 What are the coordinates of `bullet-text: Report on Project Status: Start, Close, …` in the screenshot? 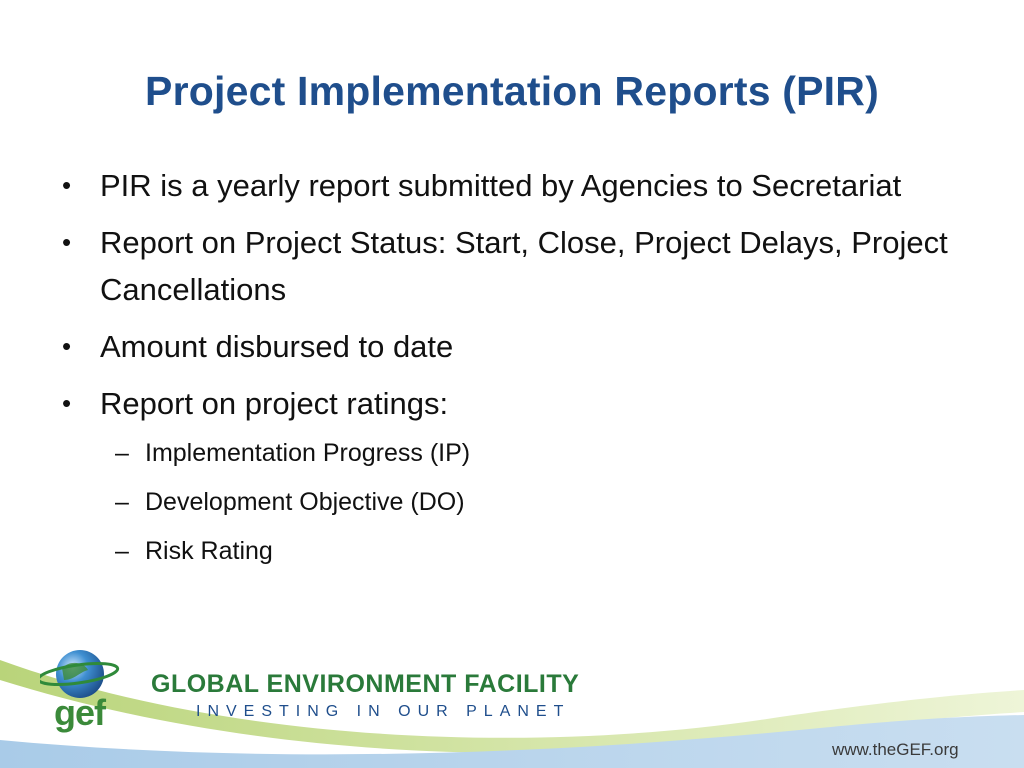 It's located at (524, 266).